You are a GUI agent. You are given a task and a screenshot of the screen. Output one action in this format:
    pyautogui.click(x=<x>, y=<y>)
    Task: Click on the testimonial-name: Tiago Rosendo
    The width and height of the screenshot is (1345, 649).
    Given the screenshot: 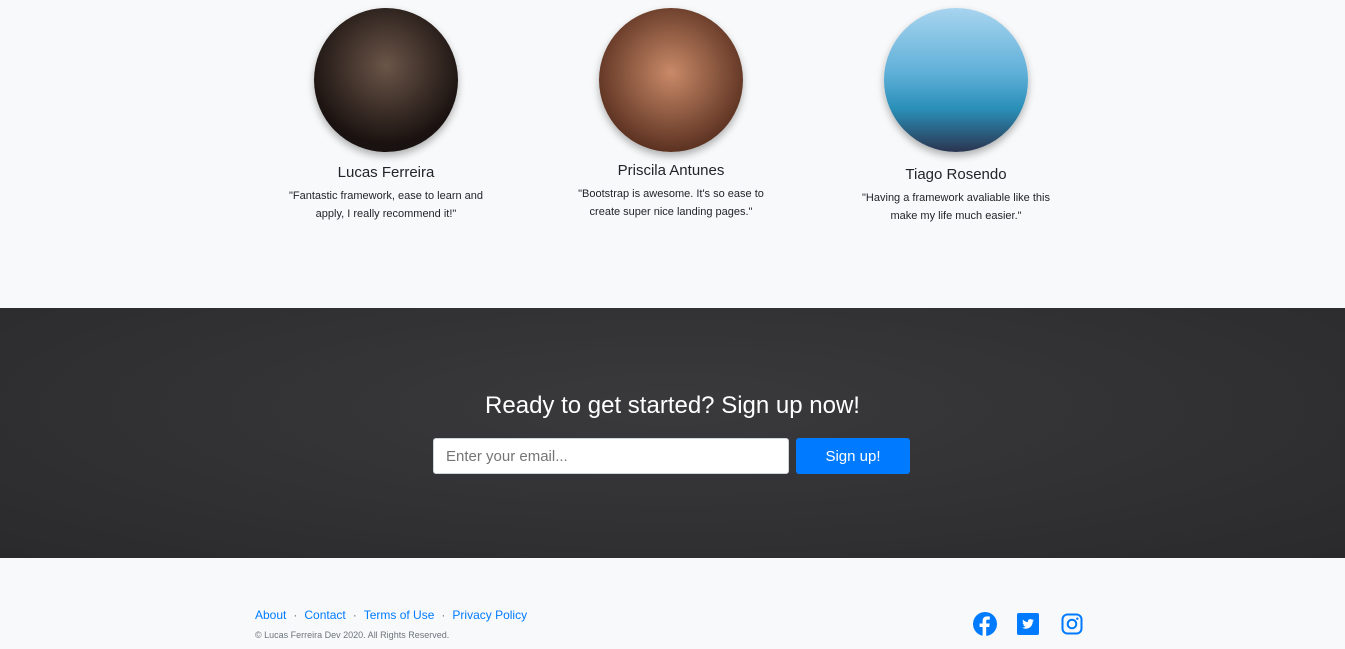 What is the action you would take?
    pyautogui.click(x=956, y=174)
    